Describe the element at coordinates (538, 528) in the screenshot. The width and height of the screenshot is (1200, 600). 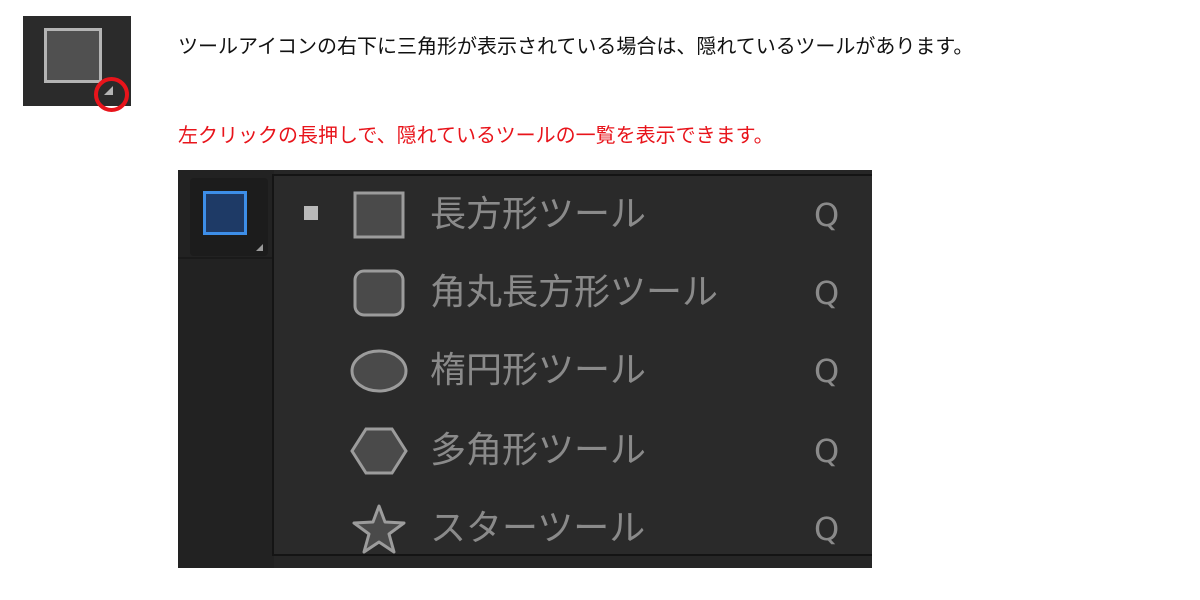
I see `menu-item-label: スターツール` at that location.